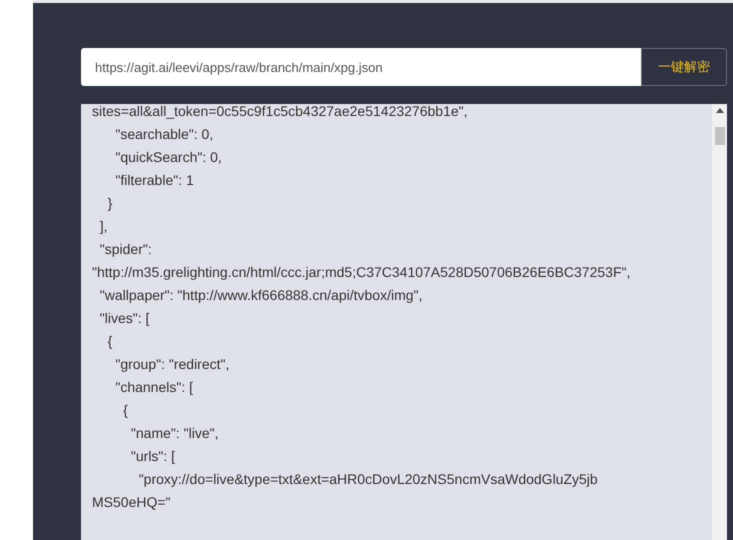 The height and width of the screenshot is (540, 733). Describe the element at coordinates (153, 387) in the screenshot. I see `code-line: "channels": [` at that location.